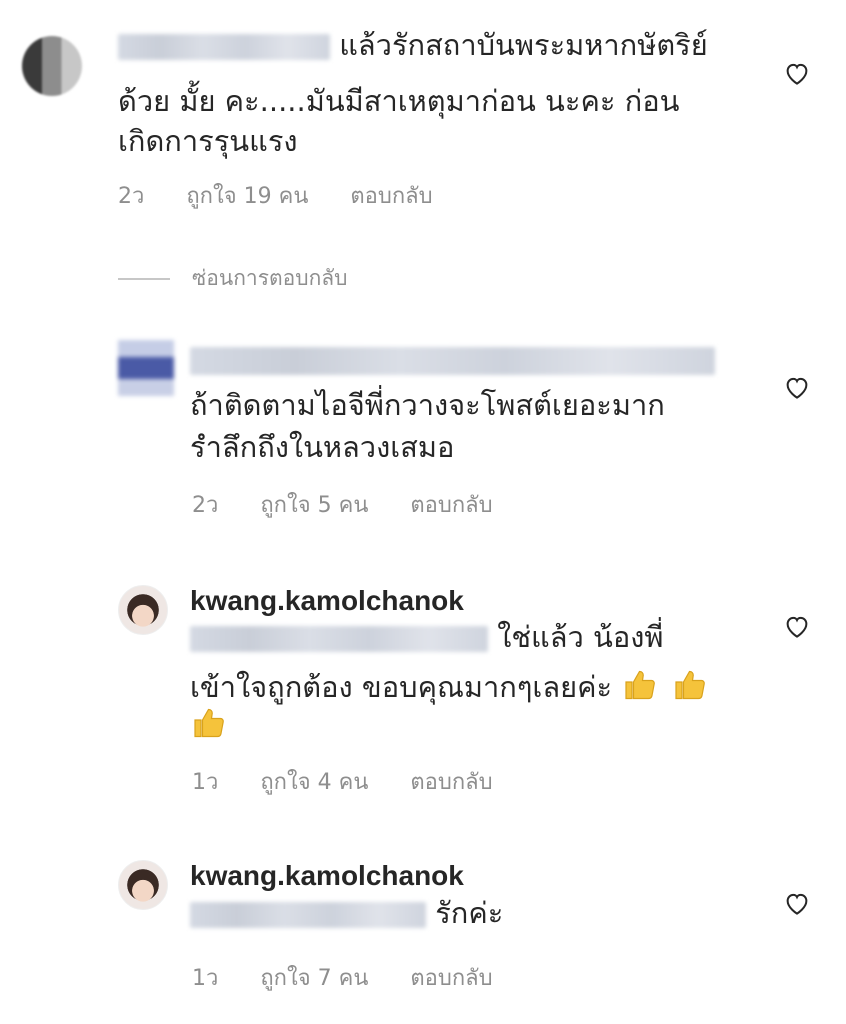 This screenshot has width=846, height=1024. What do you see at coordinates (450, 687) in the screenshot?
I see `comment-line-2: เข้าใจถูกต้อง ขอบคุณมากๆเลยค่ะ` at bounding box center [450, 687].